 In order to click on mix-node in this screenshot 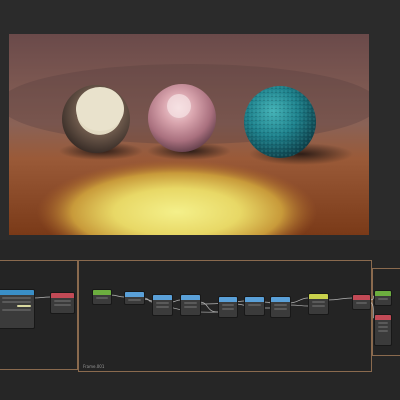, I will do `click(361, 302)`.